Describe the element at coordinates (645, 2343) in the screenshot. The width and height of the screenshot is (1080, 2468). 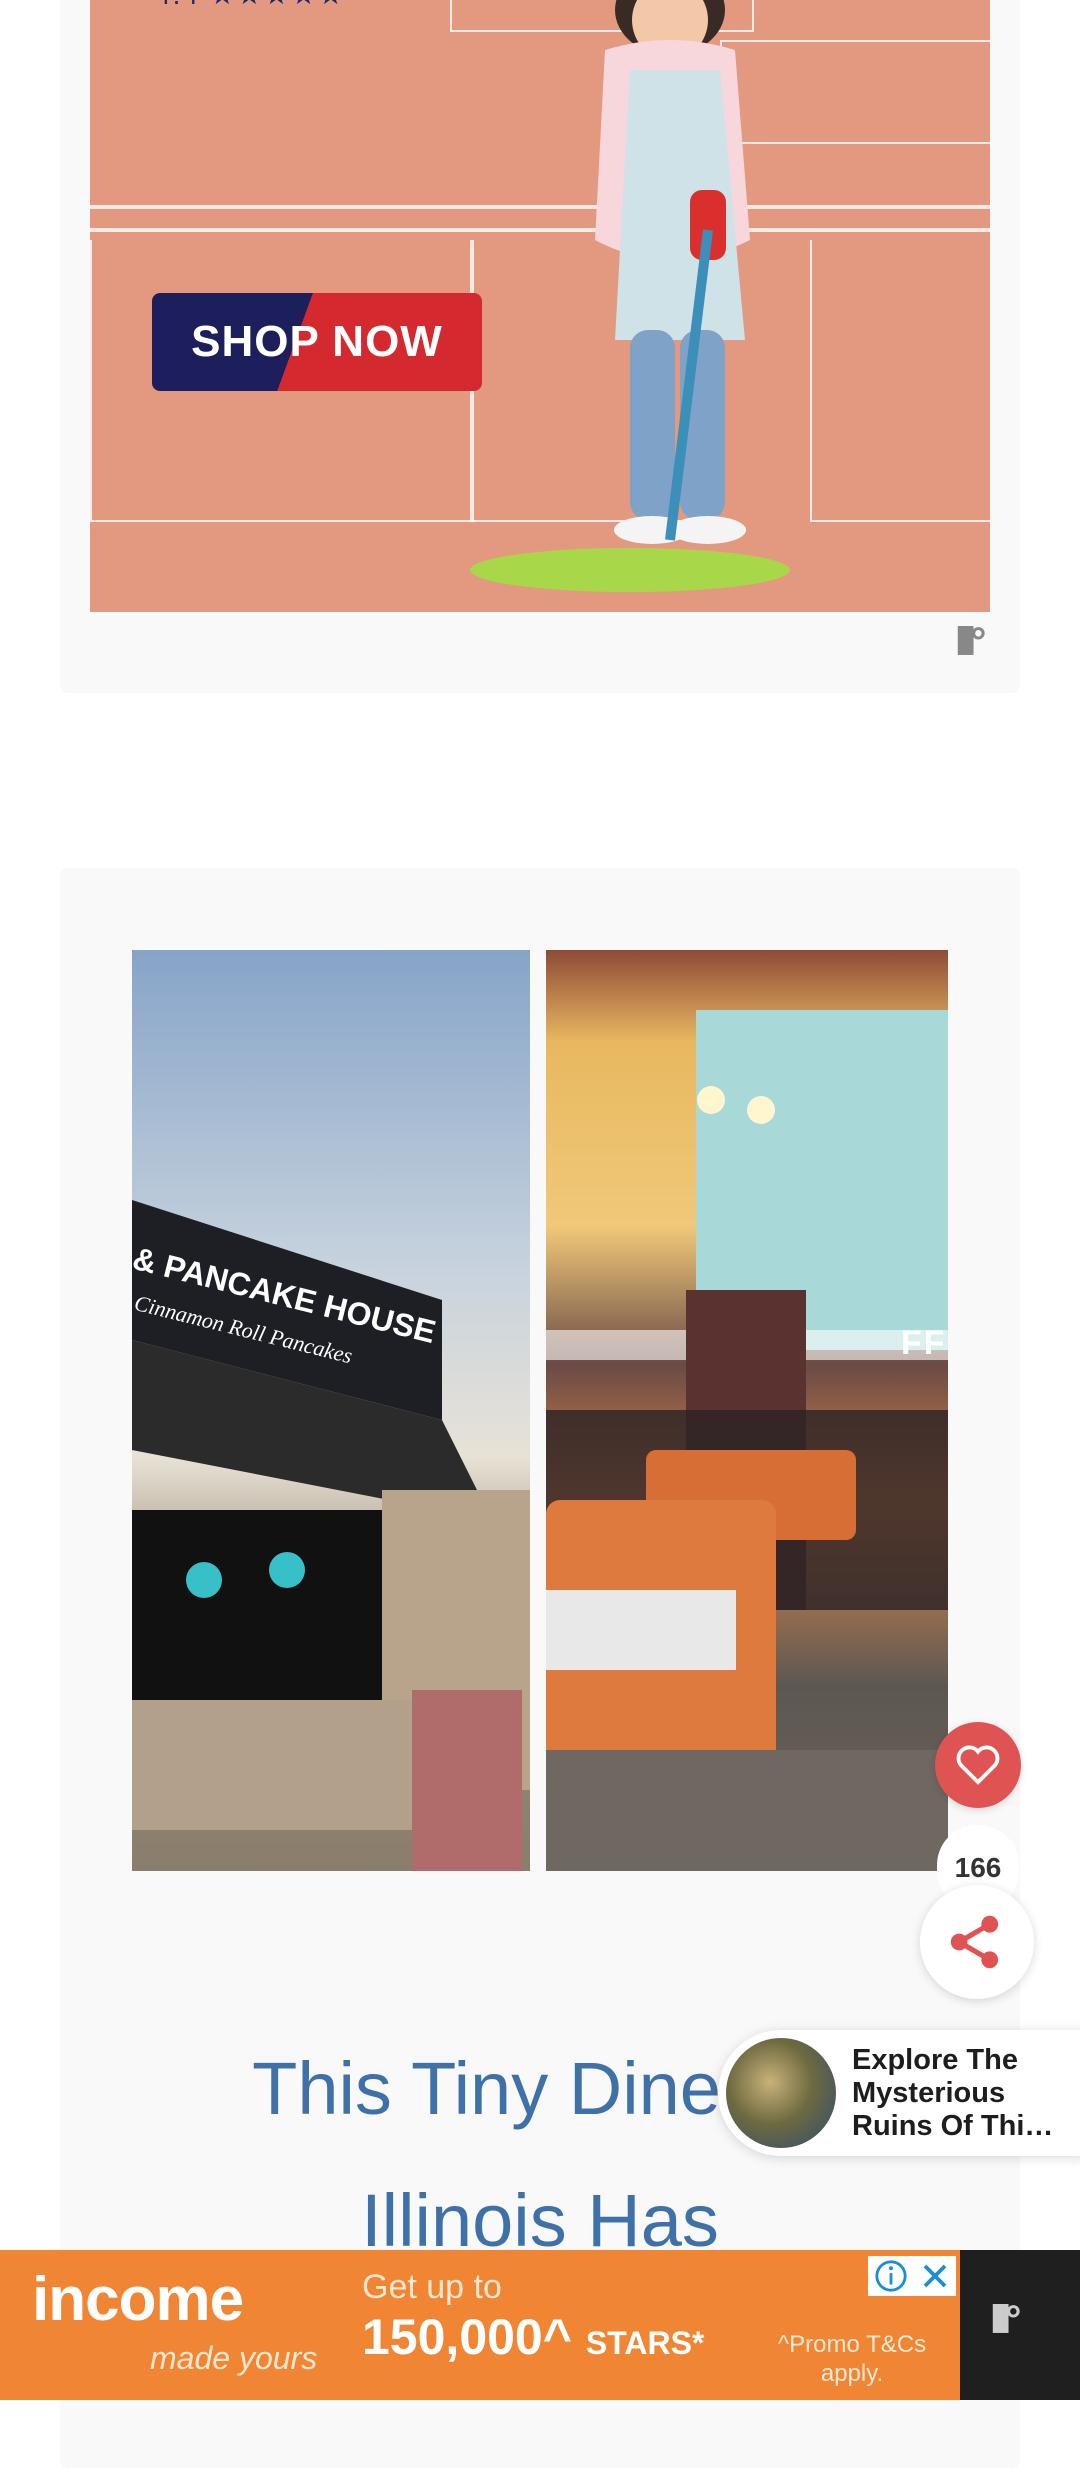
I see `offer-amount-unit: STARS*` at that location.